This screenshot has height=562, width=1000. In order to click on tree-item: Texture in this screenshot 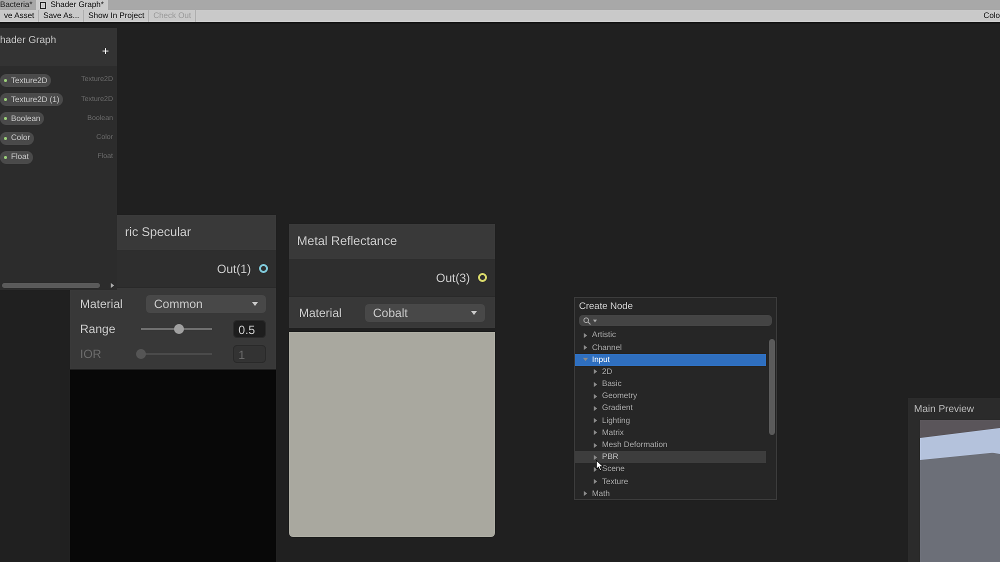, I will do `click(670, 482)`.